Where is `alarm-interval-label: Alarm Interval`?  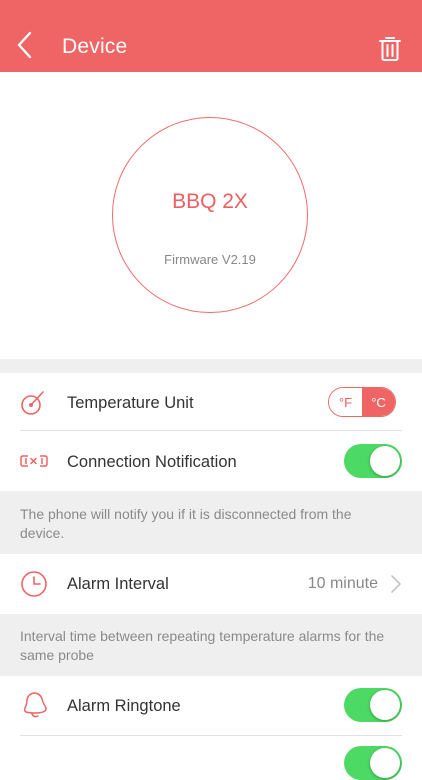 alarm-interval-label: Alarm Interval is located at coordinates (118, 584).